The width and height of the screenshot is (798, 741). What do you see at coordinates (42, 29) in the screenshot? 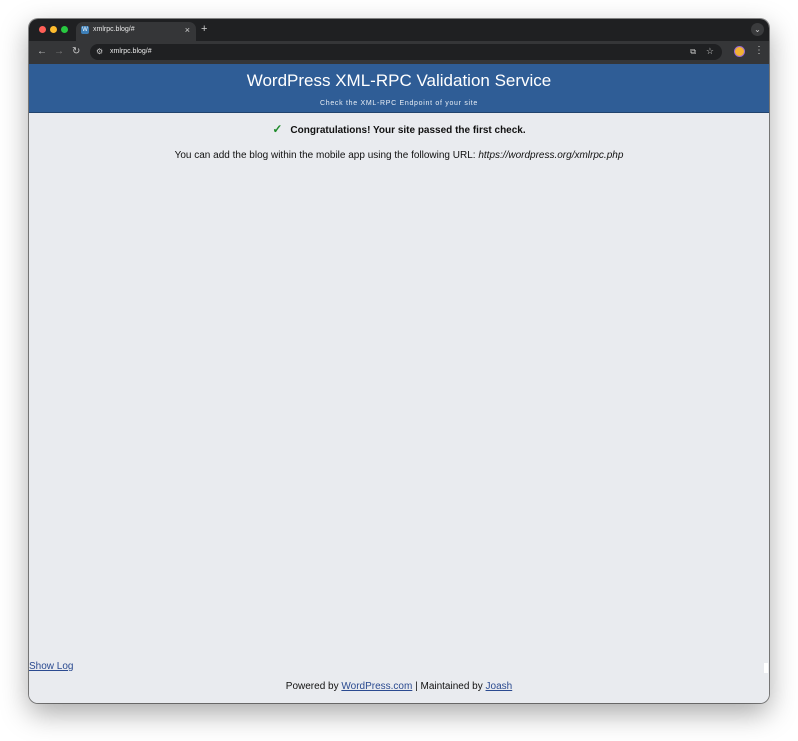
I see `close-window-button` at bounding box center [42, 29].